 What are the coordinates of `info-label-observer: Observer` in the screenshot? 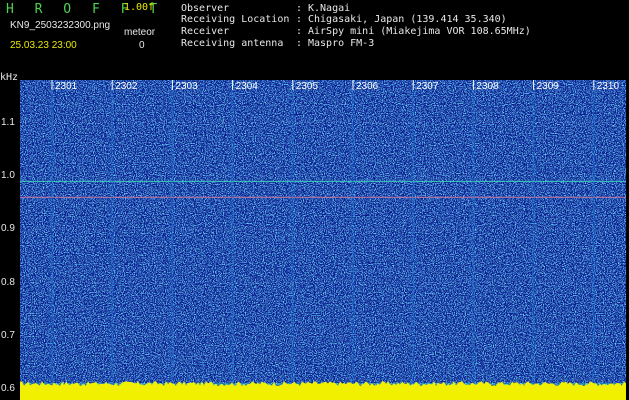 It's located at (205, 8).